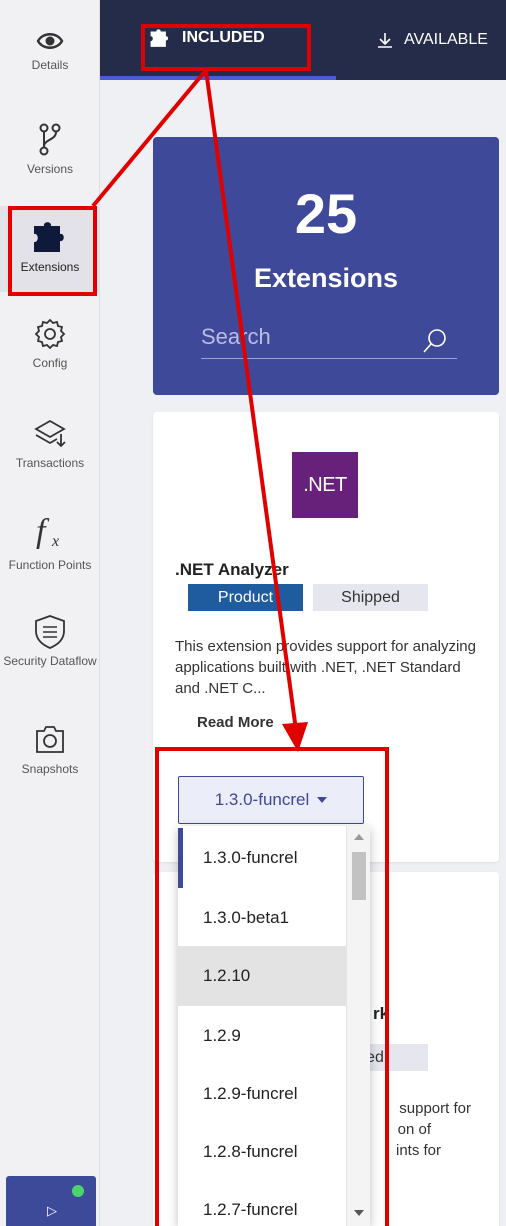  I want to click on sidebar-item-label: Security Dataflow, so click(50, 661).